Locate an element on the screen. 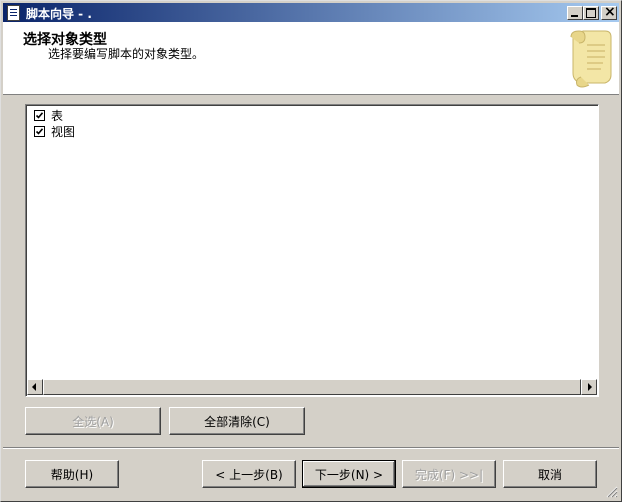 This screenshot has height=502, width=622. scroll-icon is located at coordinates (591, 59).